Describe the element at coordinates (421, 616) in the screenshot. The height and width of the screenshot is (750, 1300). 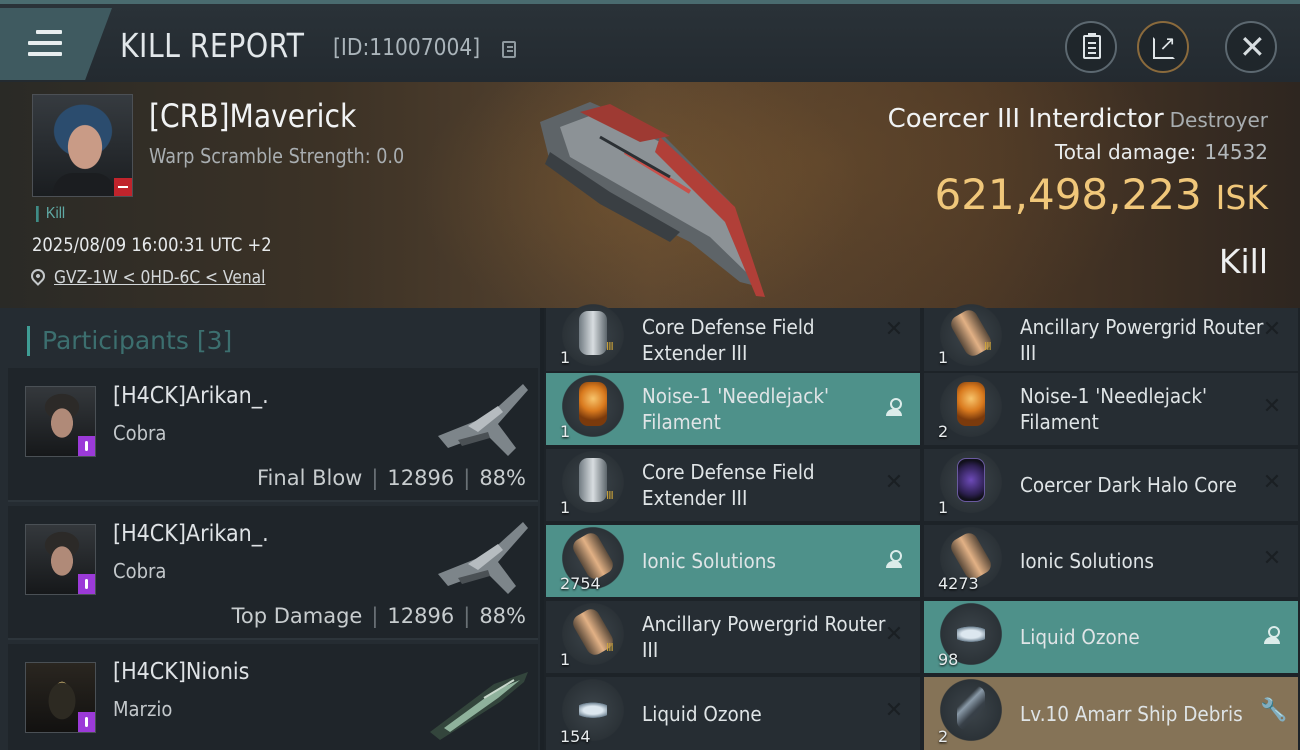
I see `participant-damage: 12896` at that location.